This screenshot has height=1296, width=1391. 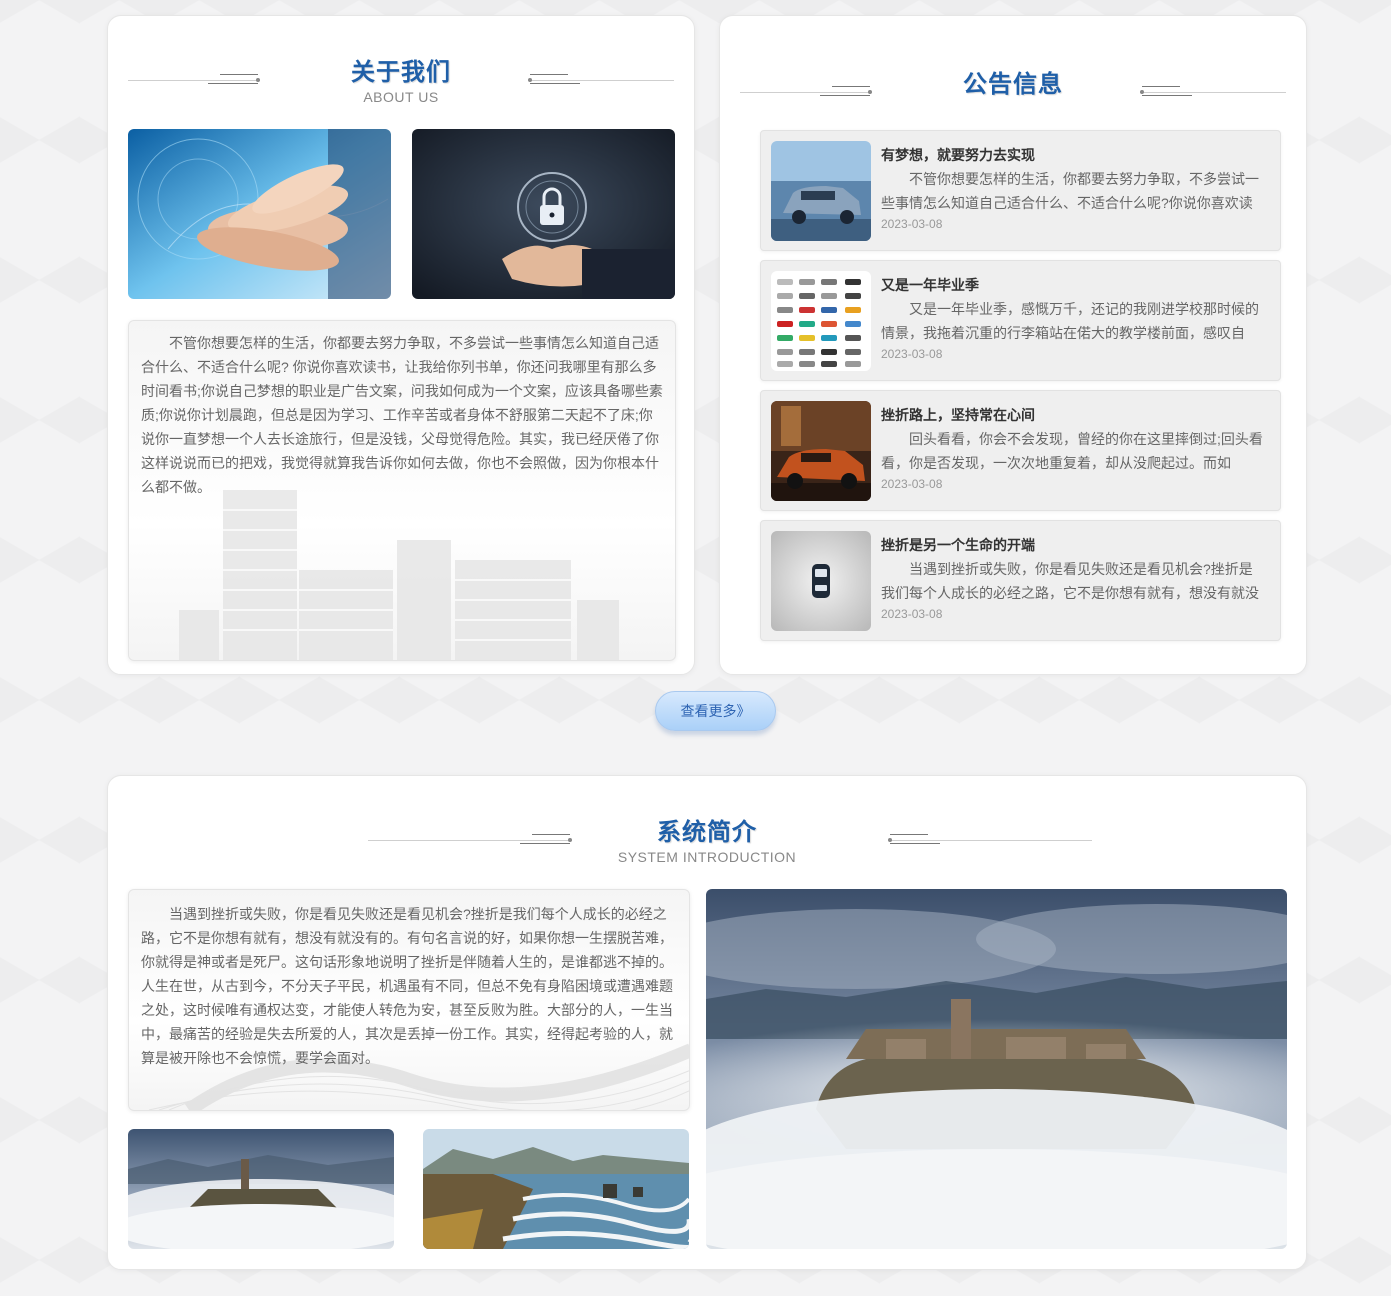 I want to click on suv-on-beach-thumbnail, so click(x=821, y=191).